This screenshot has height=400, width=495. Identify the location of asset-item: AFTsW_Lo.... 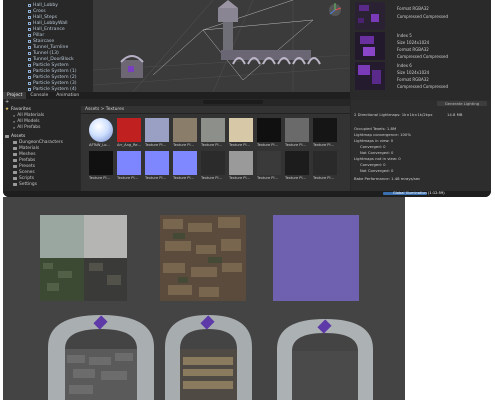
(102, 132).